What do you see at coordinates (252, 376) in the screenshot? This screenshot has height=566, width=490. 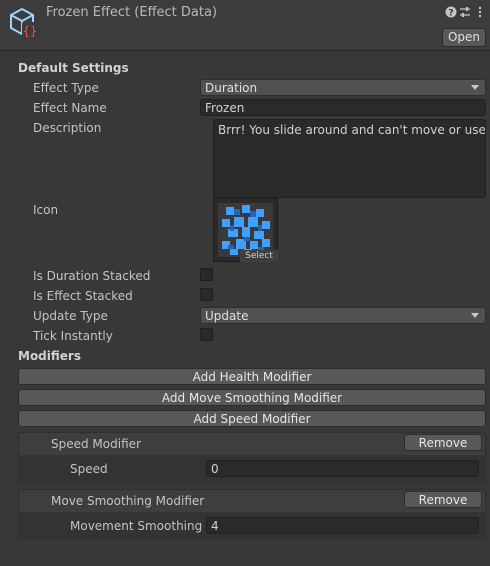 I see `add-health-modifier-button: Add Health Modifier` at bounding box center [252, 376].